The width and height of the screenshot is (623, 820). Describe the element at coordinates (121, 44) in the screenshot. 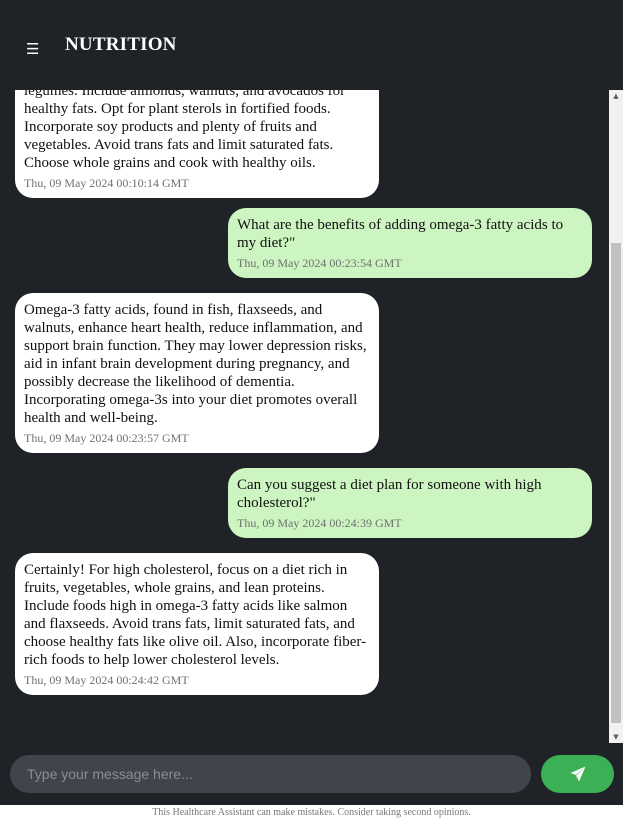

I see `app-title: NUTRITION` at that location.